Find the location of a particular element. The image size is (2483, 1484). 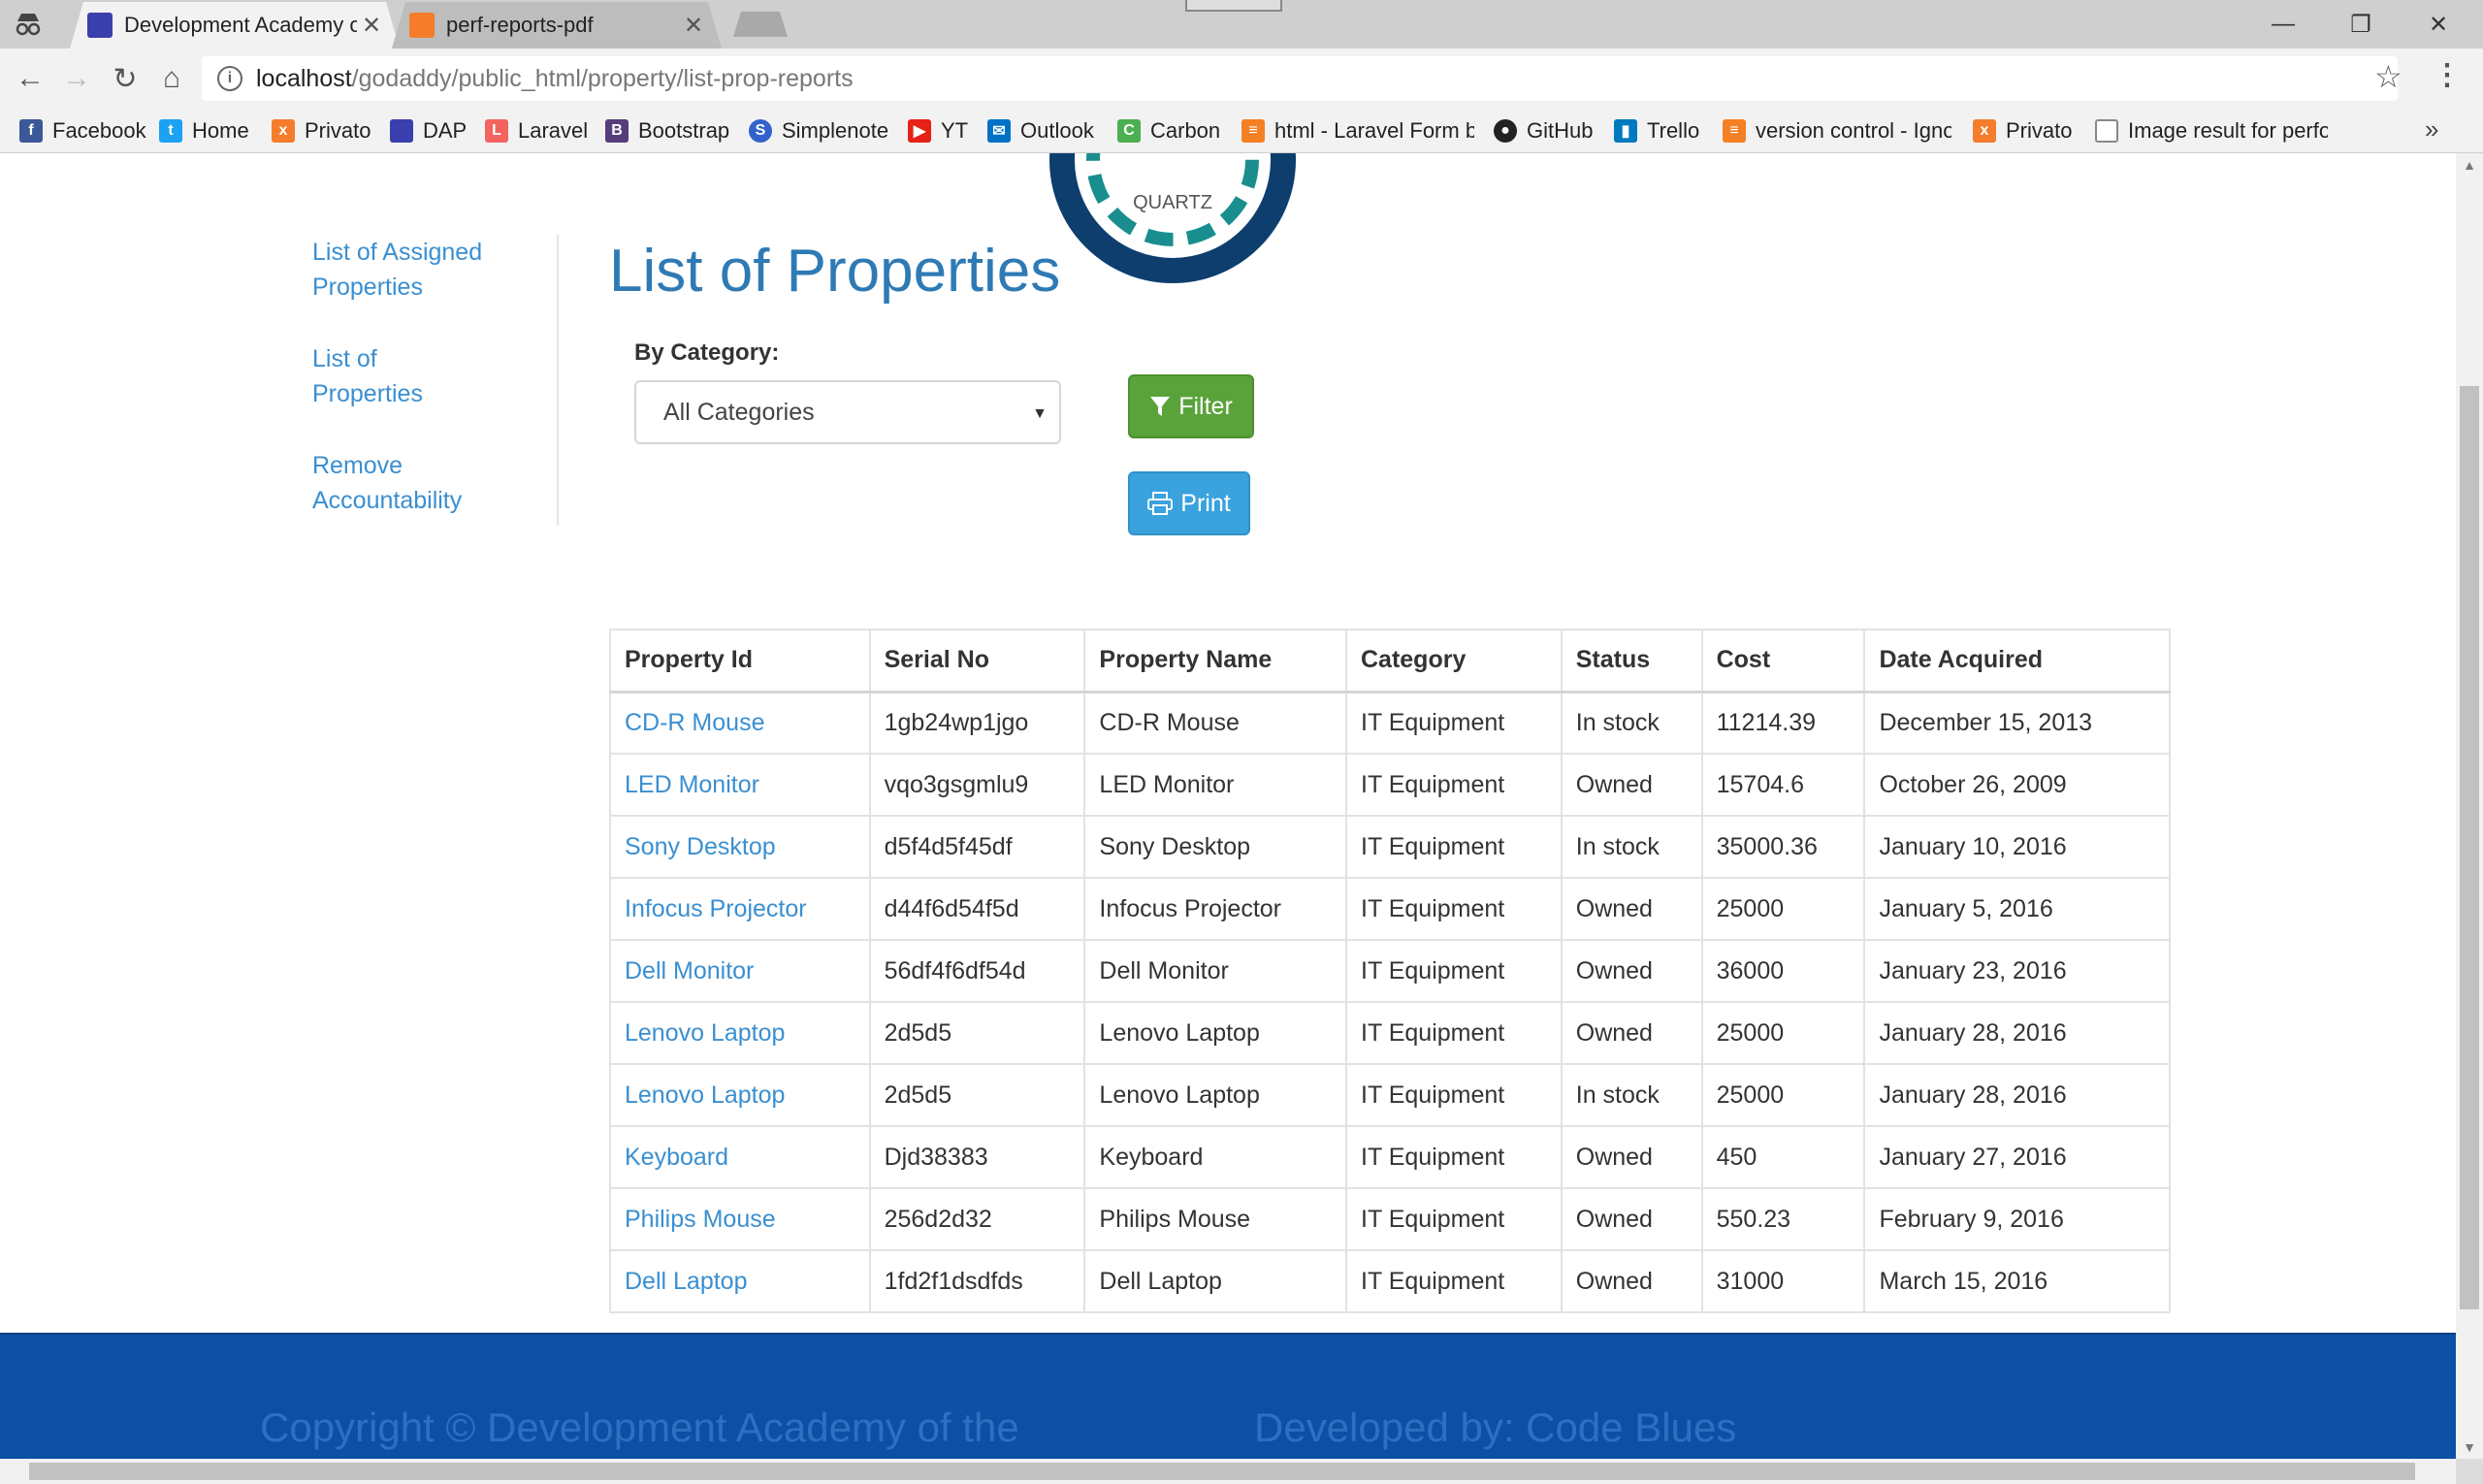

table-cell: December 15, 2013 is located at coordinates (2017, 723).